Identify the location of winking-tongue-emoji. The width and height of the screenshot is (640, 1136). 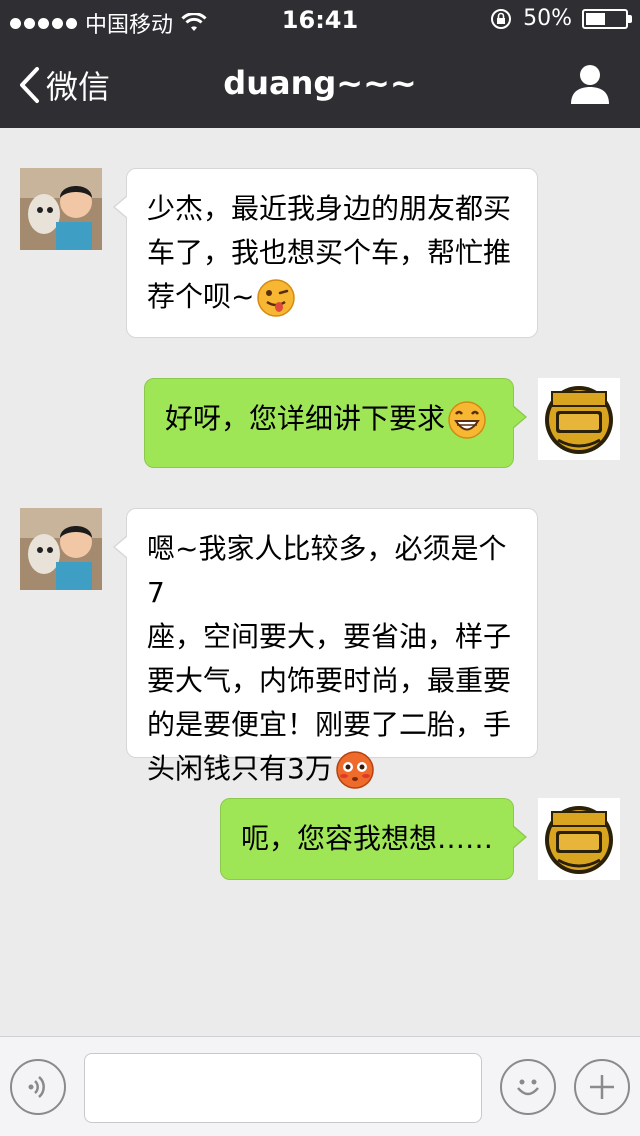
(276, 298).